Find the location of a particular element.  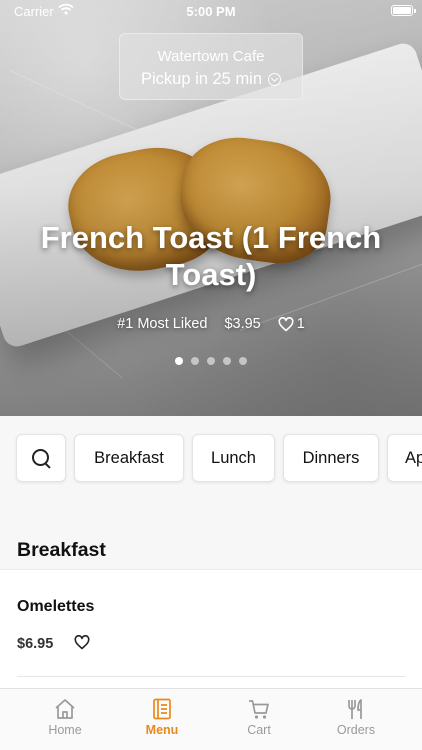

tab-bar: Home Menu Cart Orders is located at coordinates (211, 719).